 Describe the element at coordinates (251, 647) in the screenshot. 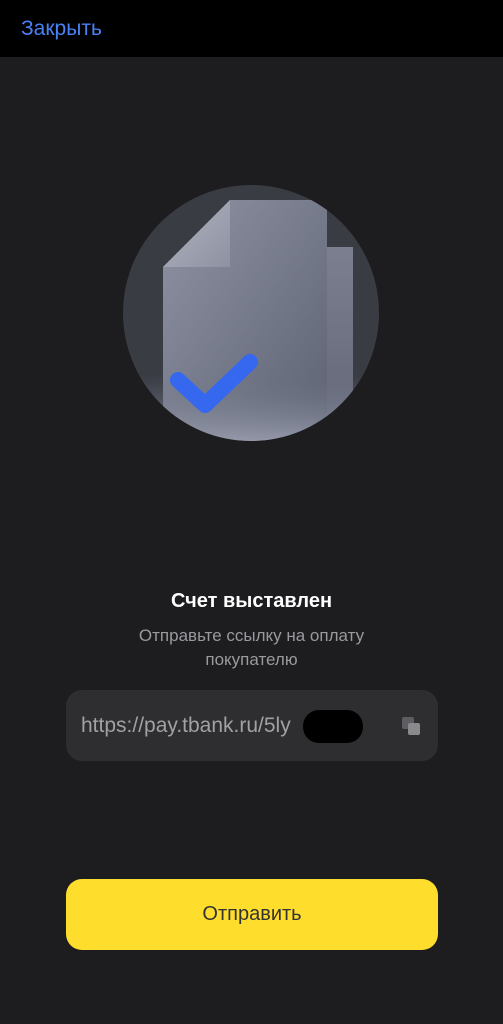

I see `page-subtitle: Отправьте ссылку на оплату покупателю` at that location.